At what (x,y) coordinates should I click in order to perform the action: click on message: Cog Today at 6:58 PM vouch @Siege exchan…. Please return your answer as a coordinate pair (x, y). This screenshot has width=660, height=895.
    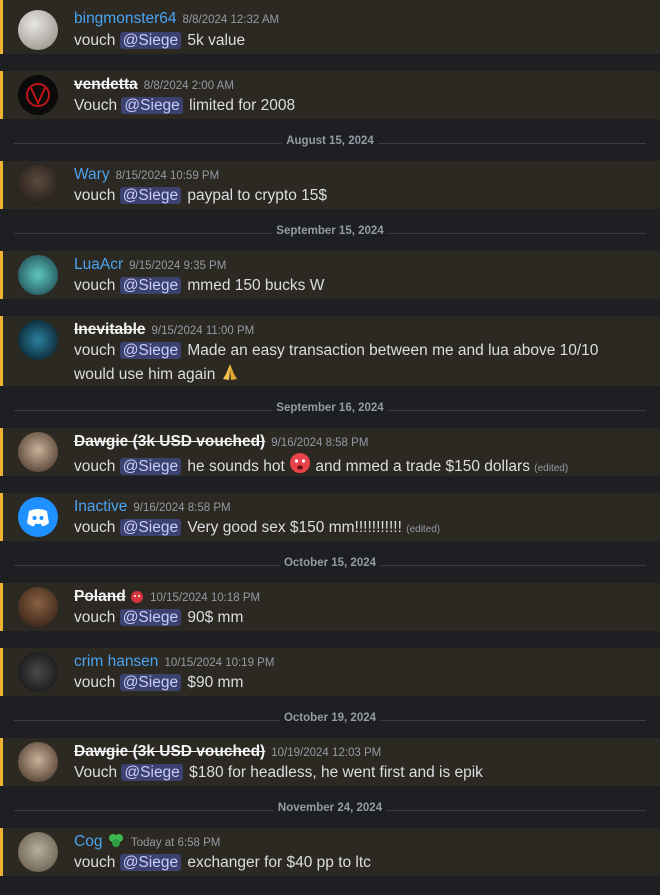
    Looking at the image, I should click on (330, 852).